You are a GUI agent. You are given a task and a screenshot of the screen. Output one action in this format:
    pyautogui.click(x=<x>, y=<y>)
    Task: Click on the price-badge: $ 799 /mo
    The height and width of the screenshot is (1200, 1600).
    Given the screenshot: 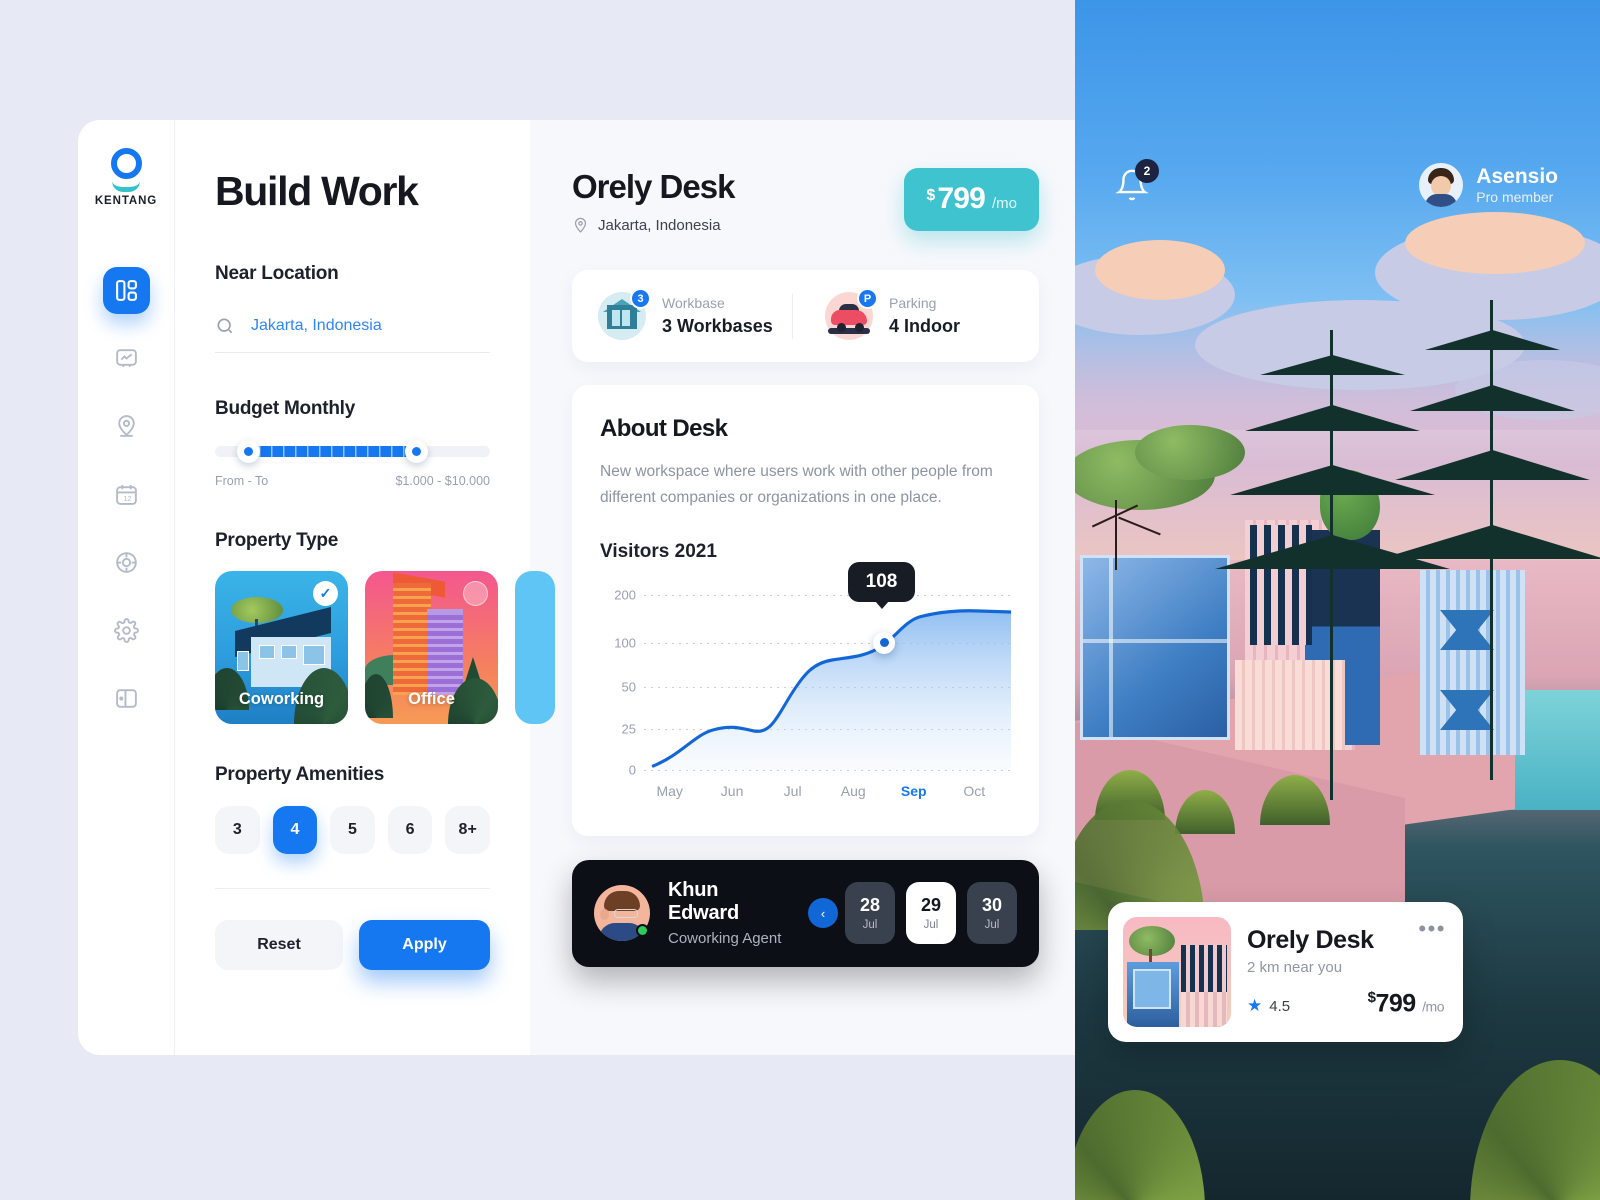 What is the action you would take?
    pyautogui.click(x=971, y=199)
    